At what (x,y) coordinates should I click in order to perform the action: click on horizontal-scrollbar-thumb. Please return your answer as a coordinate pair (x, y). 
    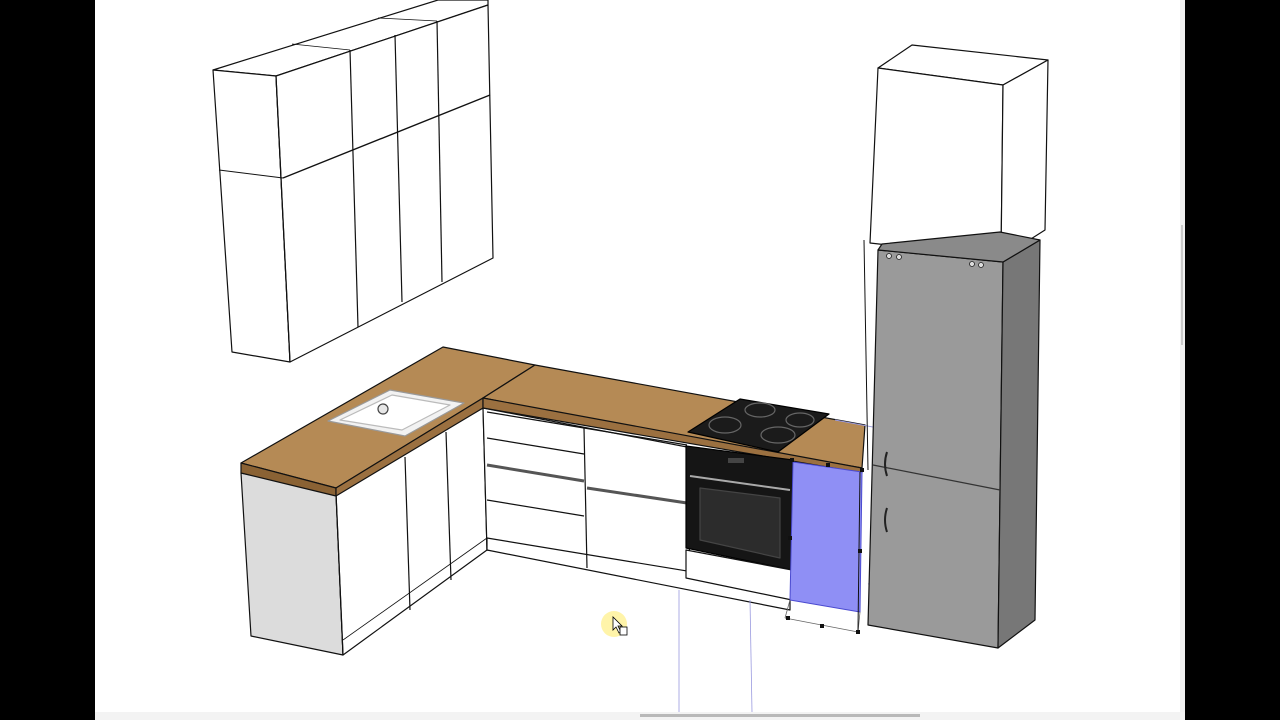
    Looking at the image, I should click on (780, 715).